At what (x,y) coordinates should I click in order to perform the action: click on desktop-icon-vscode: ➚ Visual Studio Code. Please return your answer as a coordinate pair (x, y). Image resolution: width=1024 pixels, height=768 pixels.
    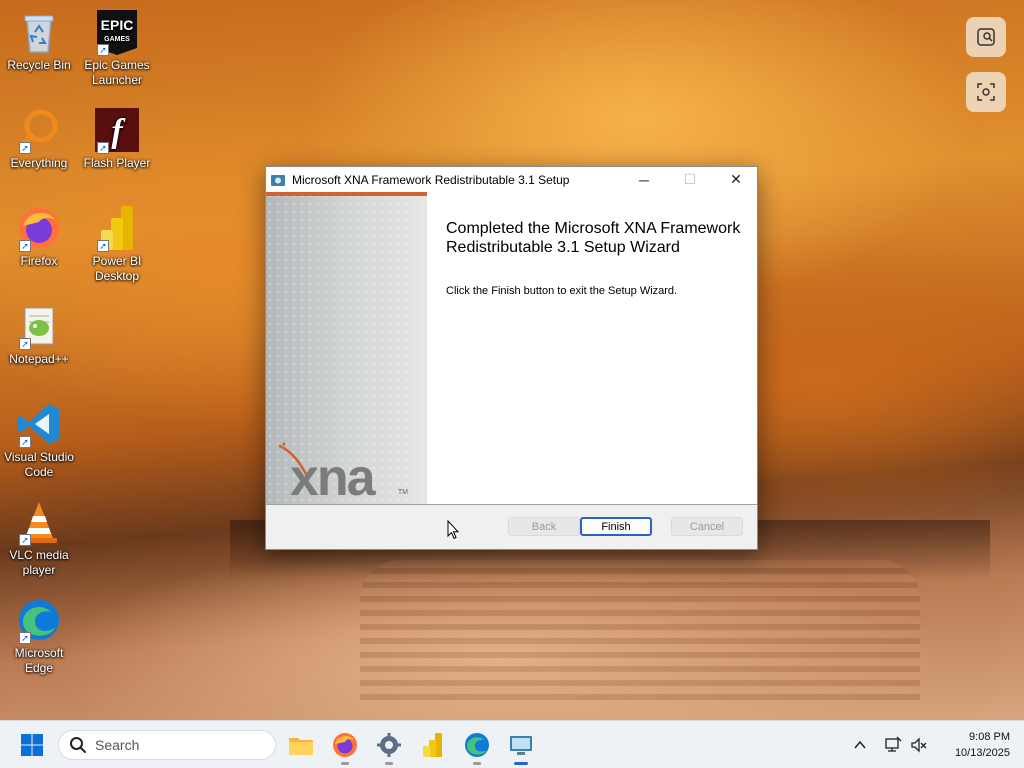
    Looking at the image, I should click on (39, 440).